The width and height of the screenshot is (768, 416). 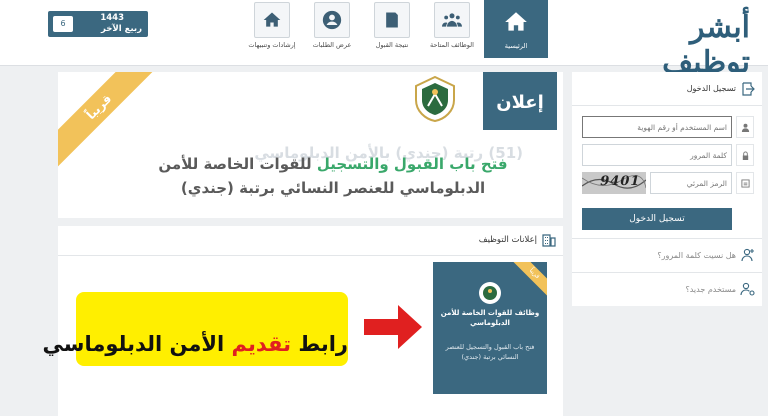 What do you see at coordinates (667, 89) in the screenshot?
I see `login-header: تسجيل الدخول` at bounding box center [667, 89].